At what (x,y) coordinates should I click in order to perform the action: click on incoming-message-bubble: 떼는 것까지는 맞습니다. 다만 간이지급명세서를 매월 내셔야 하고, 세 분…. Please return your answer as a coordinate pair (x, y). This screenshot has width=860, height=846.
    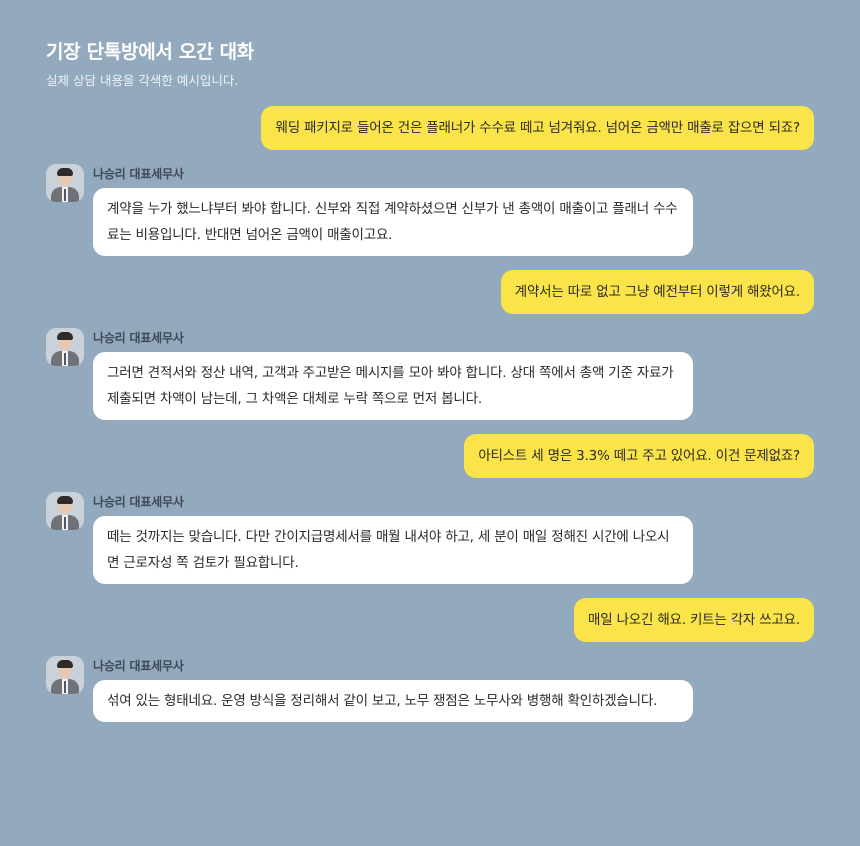
    Looking at the image, I should click on (393, 550).